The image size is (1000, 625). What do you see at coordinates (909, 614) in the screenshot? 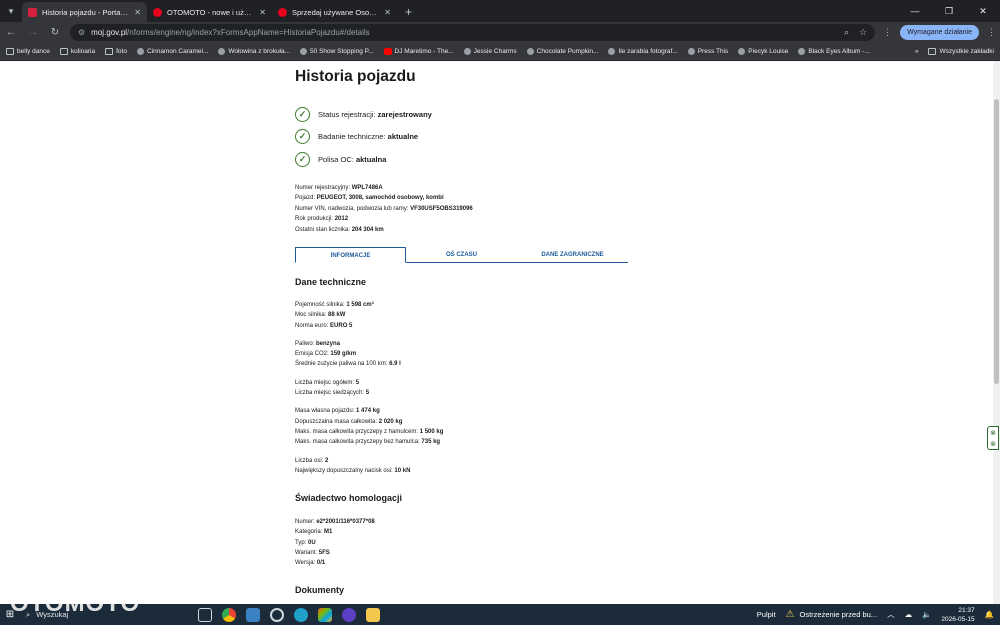
I see `network-icon: ☁` at bounding box center [909, 614].